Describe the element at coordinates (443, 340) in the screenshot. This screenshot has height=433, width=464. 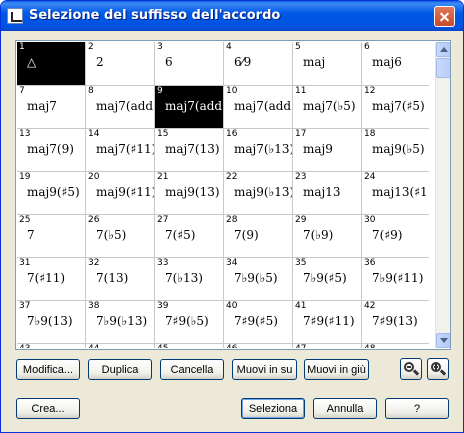
I see `scroll-down-button` at that location.